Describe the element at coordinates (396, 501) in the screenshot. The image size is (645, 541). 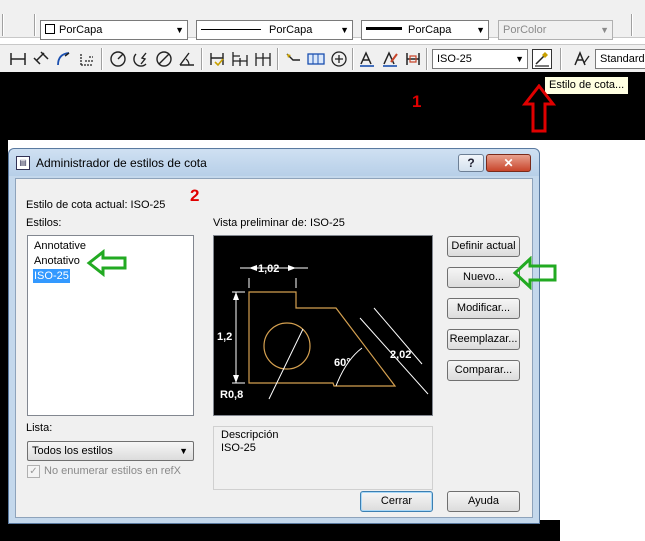
I see `close-button: Cerrar` at that location.